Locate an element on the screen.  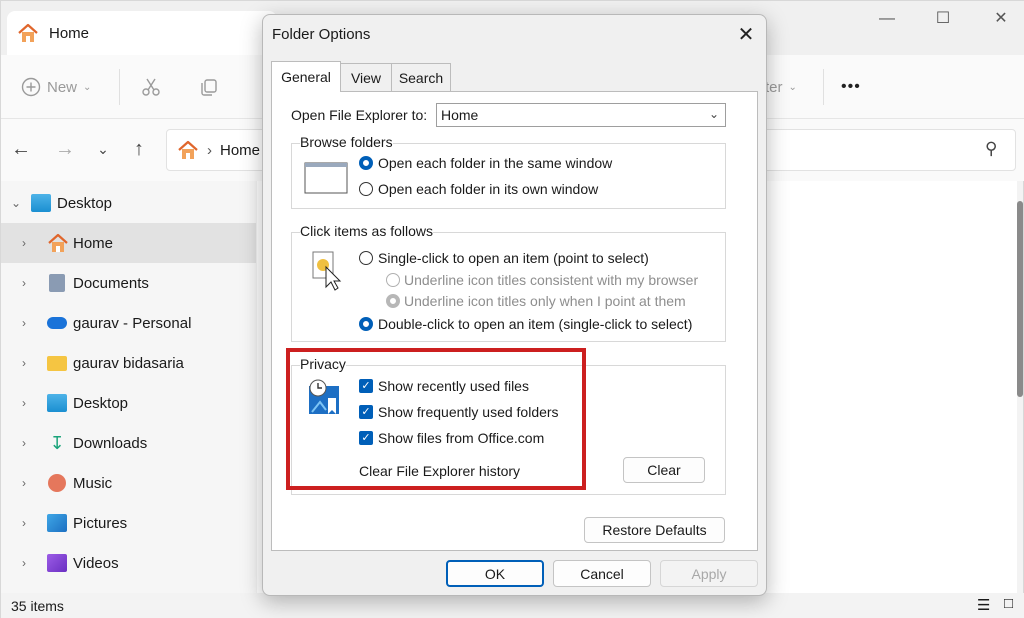
new-button: New ⌄ is located at coordinates (56, 87).